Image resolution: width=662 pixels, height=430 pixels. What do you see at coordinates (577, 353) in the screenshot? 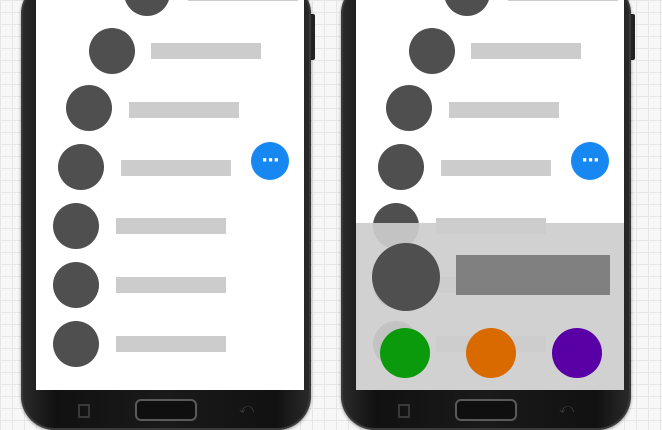
I see `action-purple-button` at bounding box center [577, 353].